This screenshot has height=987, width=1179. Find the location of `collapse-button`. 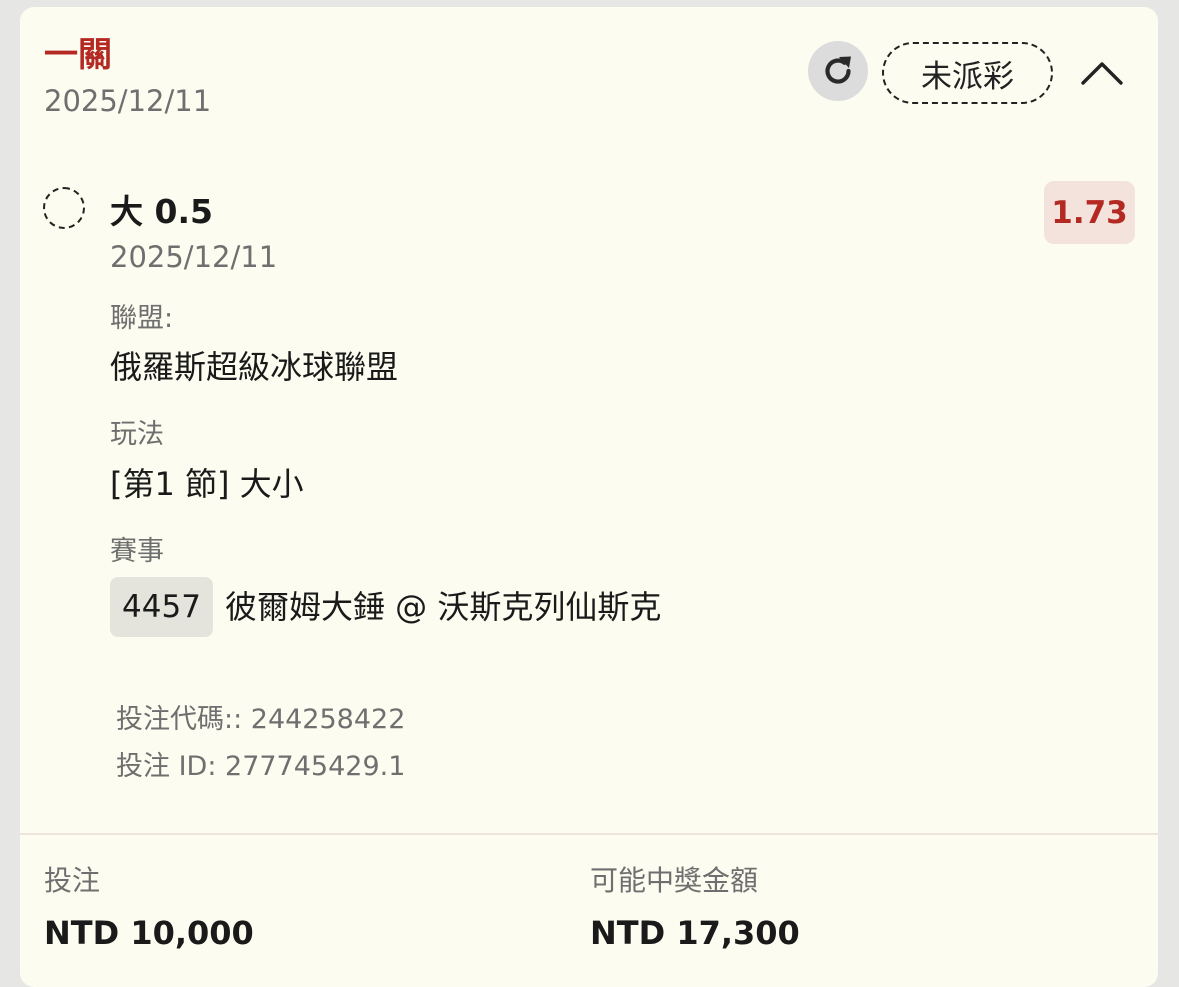

collapse-button is located at coordinates (1102, 73).